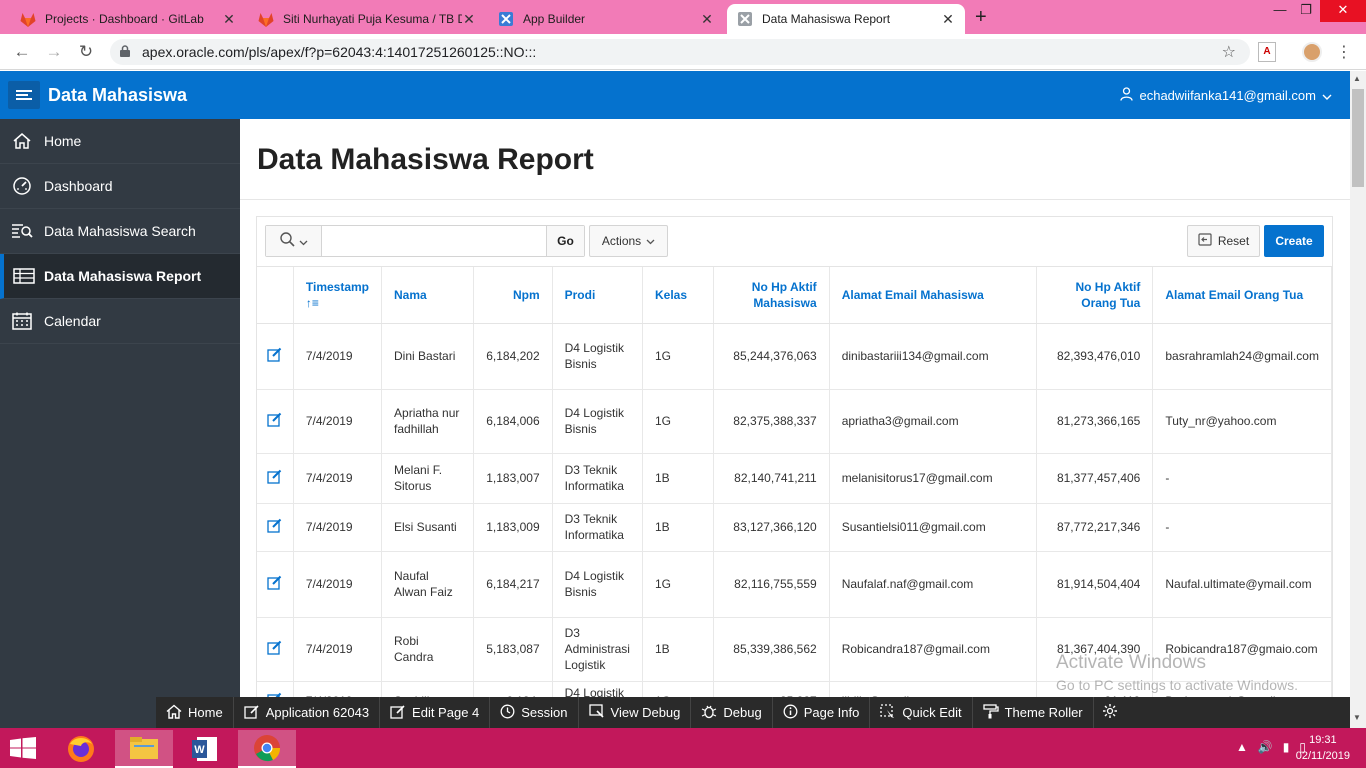 The height and width of the screenshot is (768, 1366). Describe the element at coordinates (771, 295) in the screenshot. I see `column-header-no-hp-mahasiswa: No Hp Aktif Mahasiswa` at that location.